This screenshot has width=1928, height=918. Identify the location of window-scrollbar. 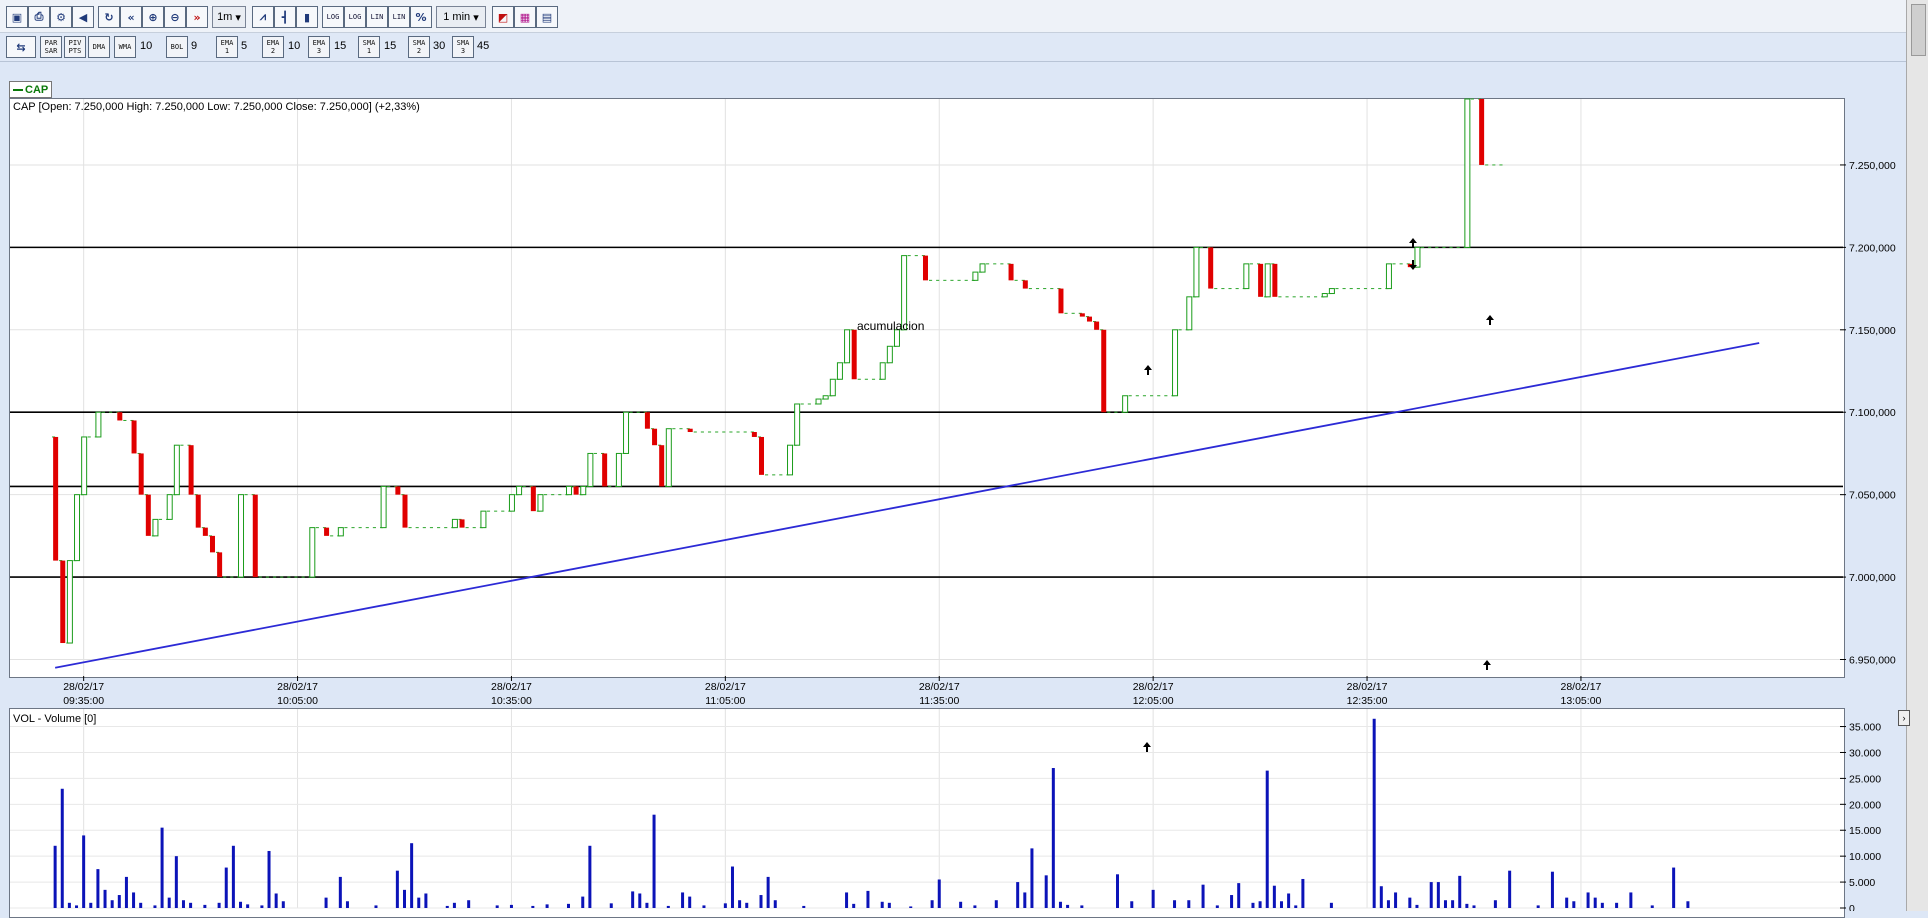
(1917, 455).